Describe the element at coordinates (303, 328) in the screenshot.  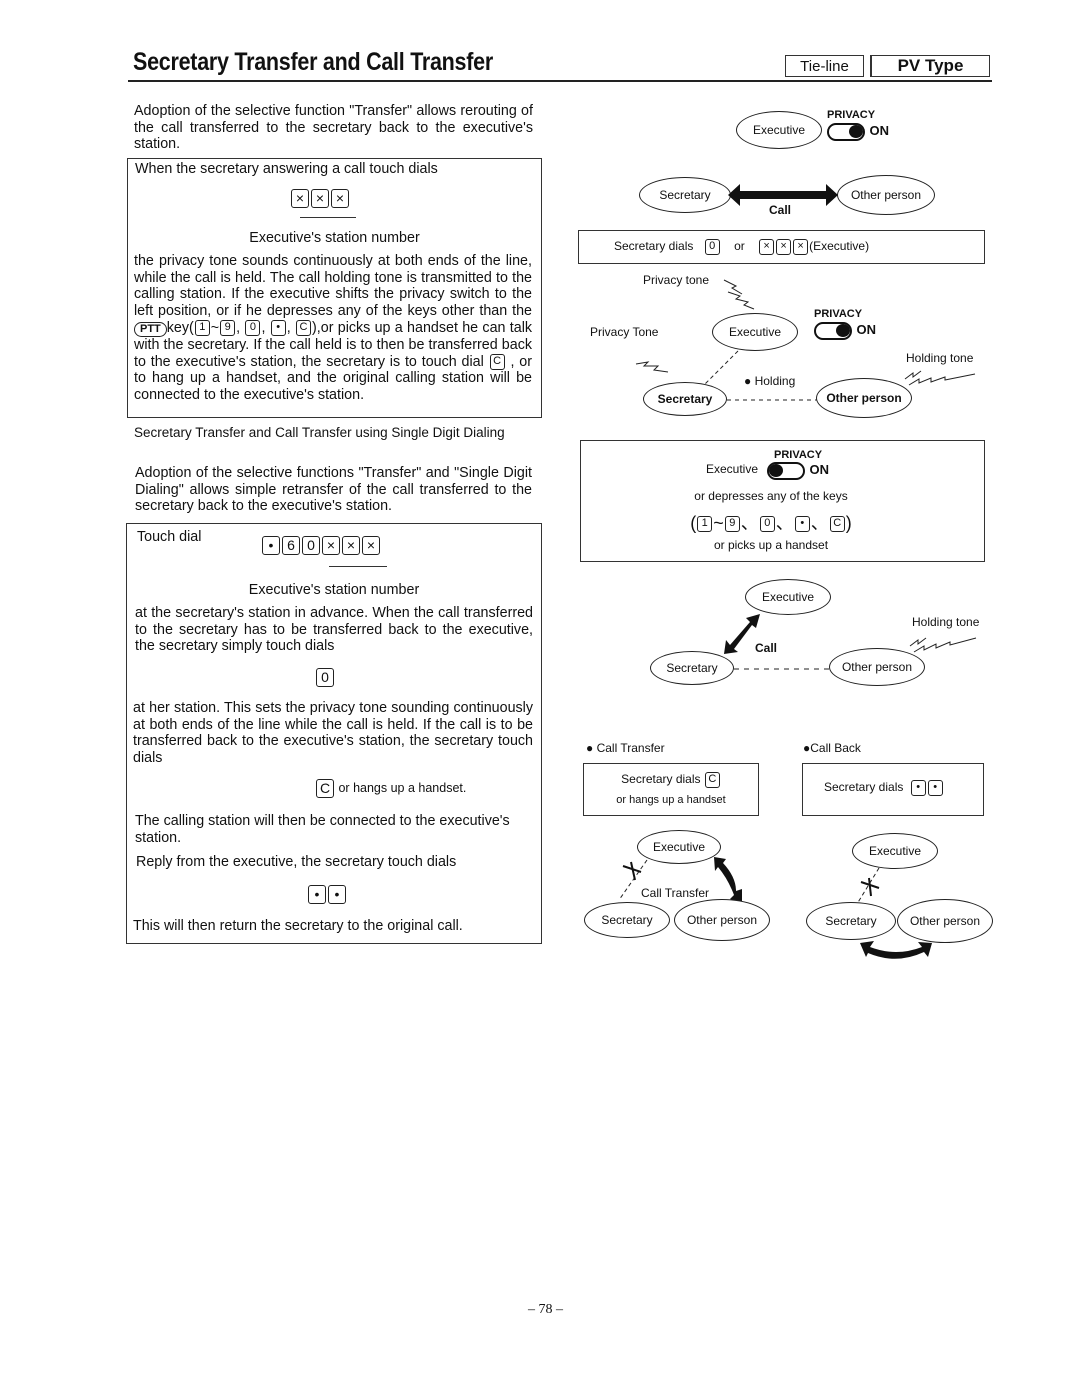
I see `key: C` at that location.